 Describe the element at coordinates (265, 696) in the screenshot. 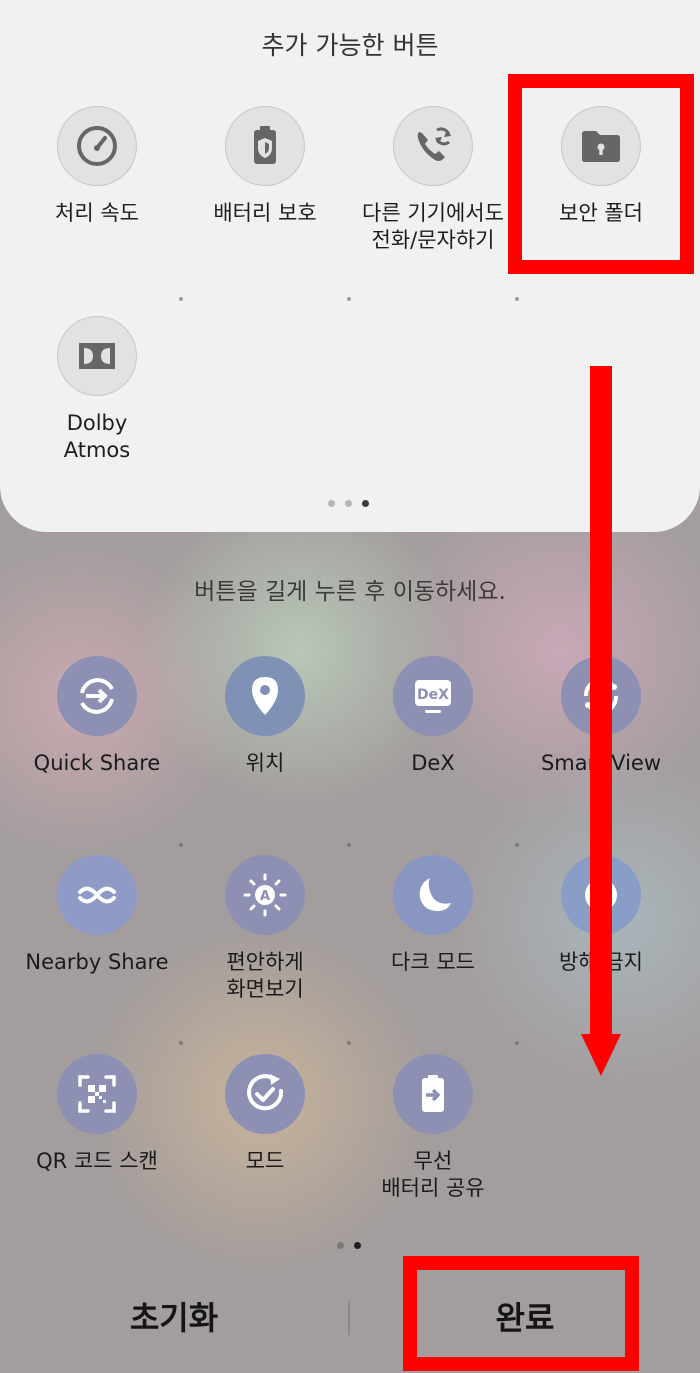

I see `location-pin-icon` at that location.